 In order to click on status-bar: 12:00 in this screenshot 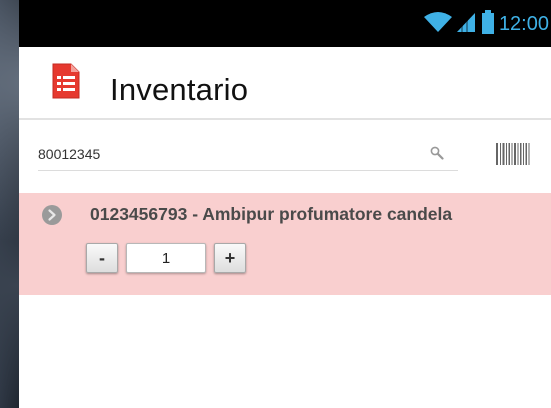, I will do `click(285, 23)`.